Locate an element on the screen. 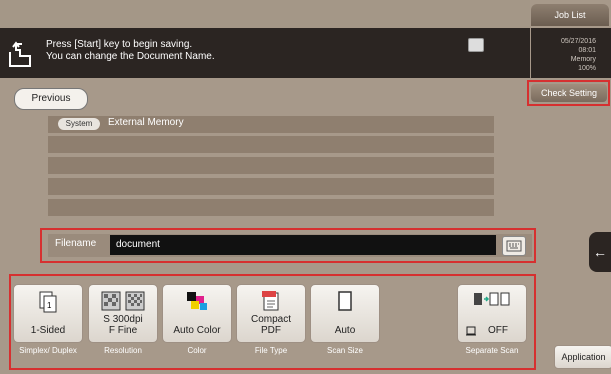  job-list-button: Job List is located at coordinates (570, 15).